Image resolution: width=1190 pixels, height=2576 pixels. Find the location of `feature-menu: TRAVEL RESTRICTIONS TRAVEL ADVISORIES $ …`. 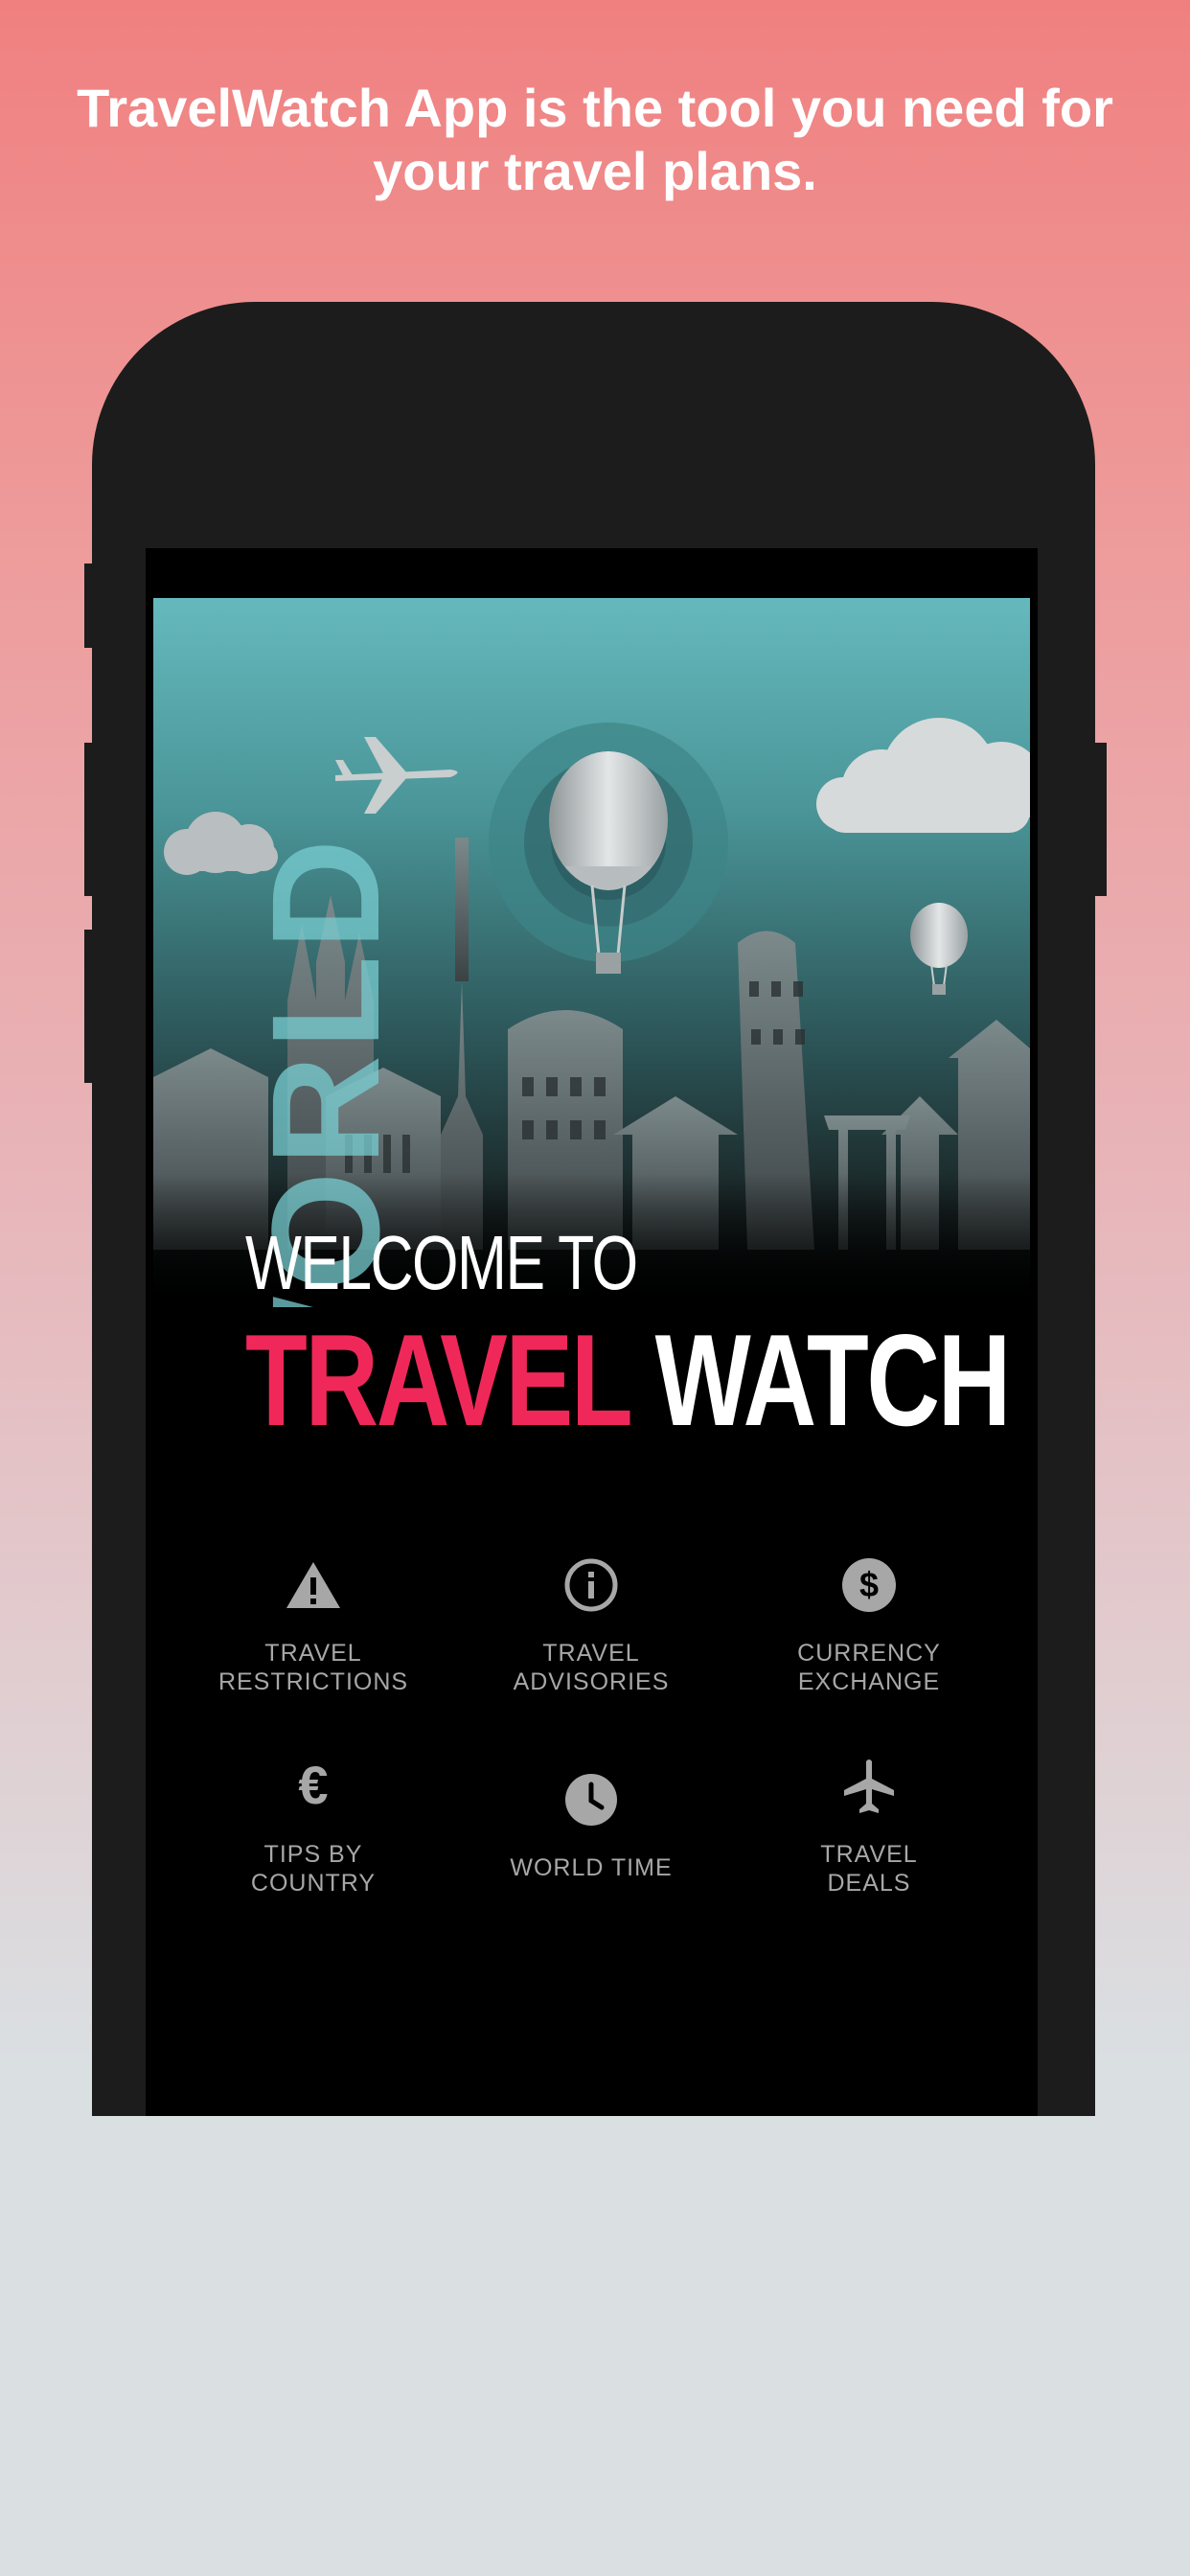

feature-menu: TRAVEL RESTRICTIONS TRAVEL ADVISORIES $ … is located at coordinates (591, 1736).